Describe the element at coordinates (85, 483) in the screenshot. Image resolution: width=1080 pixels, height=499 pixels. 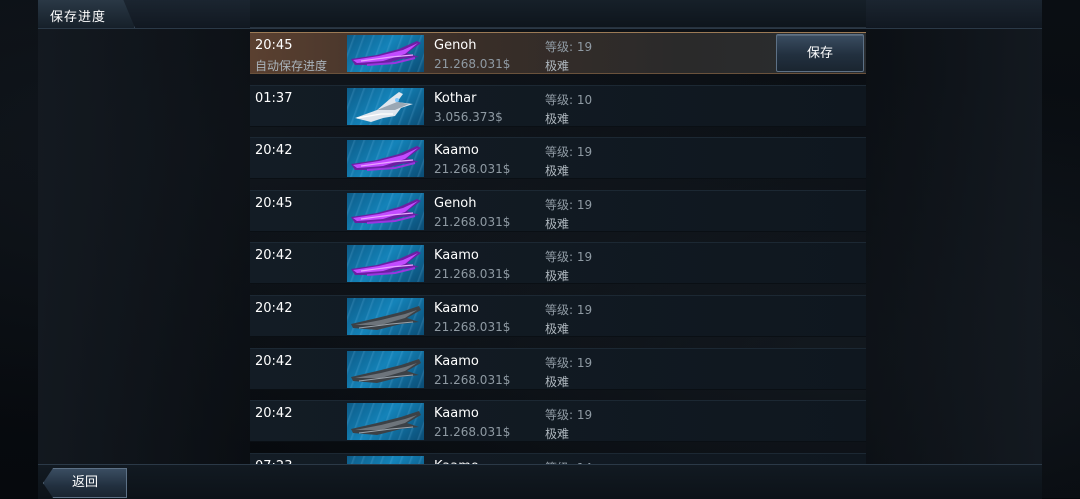
I see `back-button: 返回` at that location.